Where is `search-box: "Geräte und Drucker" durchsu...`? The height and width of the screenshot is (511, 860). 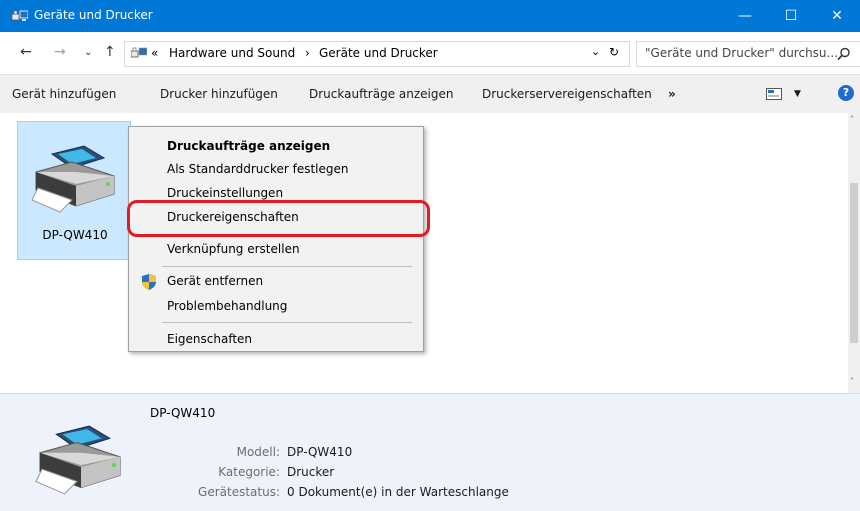
search-box: "Geräte und Drucker" durchsu... is located at coordinates (748, 54).